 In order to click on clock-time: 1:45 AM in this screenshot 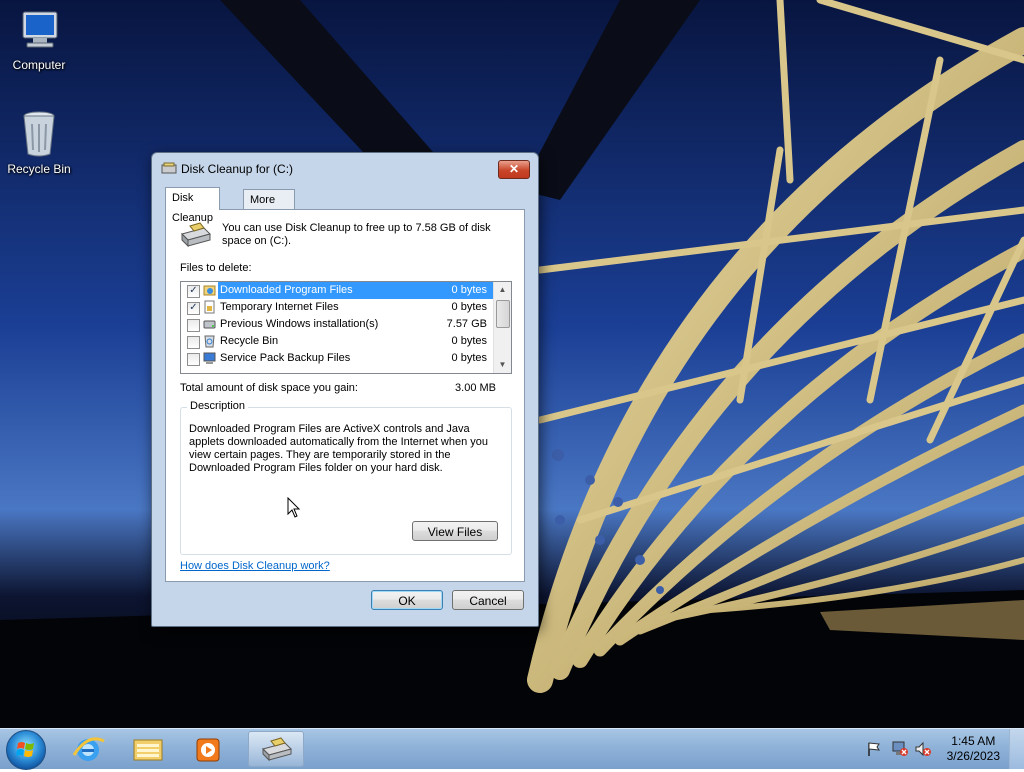, I will do `click(973, 741)`.